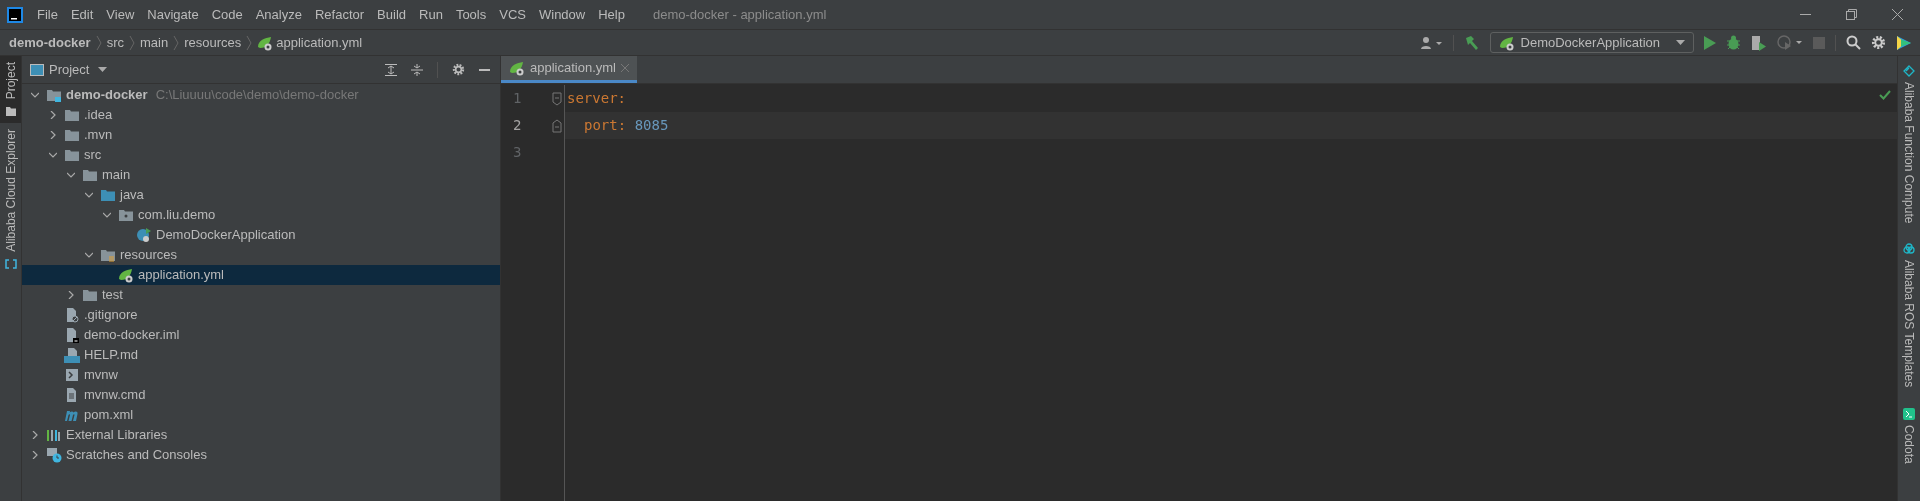  What do you see at coordinates (278, 14) in the screenshot?
I see `menu-item: Analyze` at bounding box center [278, 14].